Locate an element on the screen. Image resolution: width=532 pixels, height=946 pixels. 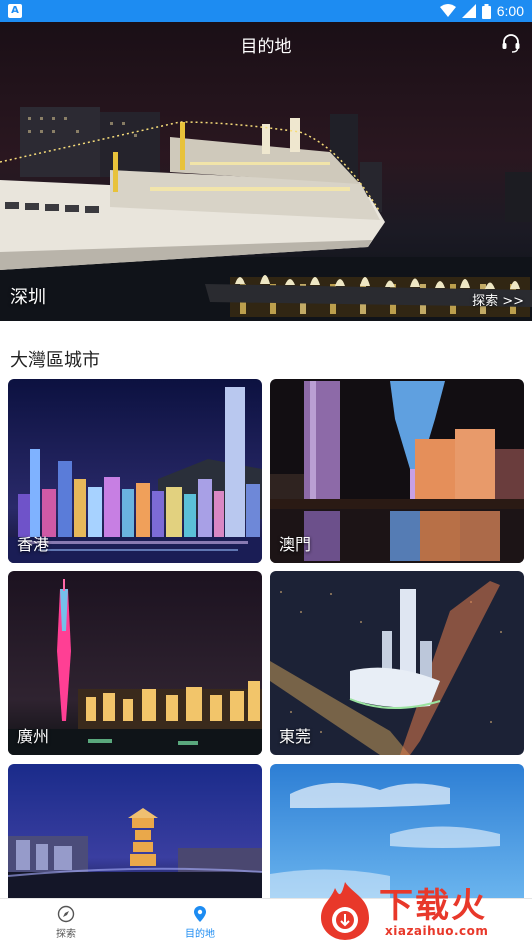
section-title: 大灣區城市 is located at coordinates (55, 360).